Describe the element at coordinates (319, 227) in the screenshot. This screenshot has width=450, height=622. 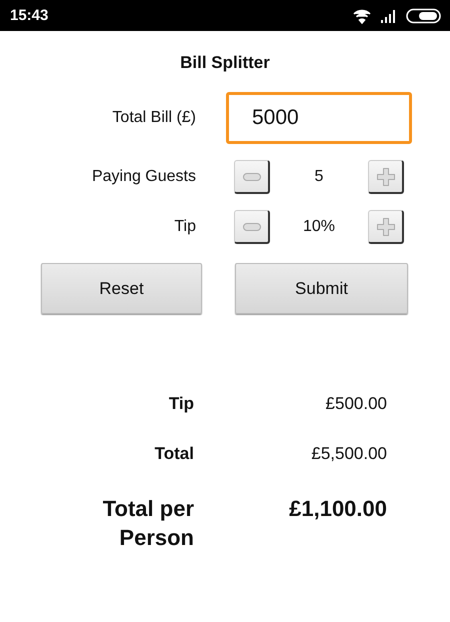
I see `stepper-value: 10%` at that location.